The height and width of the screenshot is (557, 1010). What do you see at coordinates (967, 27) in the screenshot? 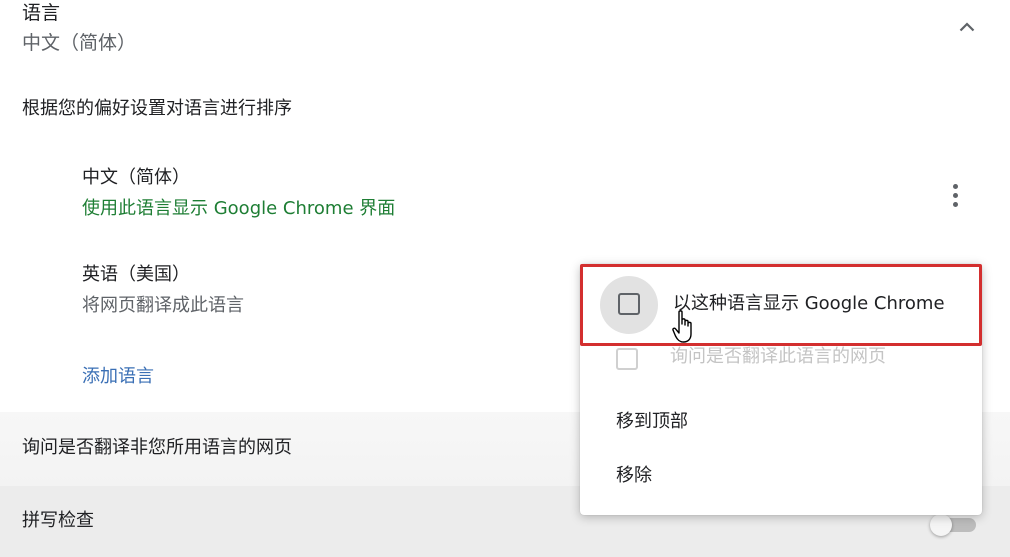
I see `chevron-up-icon` at bounding box center [967, 27].